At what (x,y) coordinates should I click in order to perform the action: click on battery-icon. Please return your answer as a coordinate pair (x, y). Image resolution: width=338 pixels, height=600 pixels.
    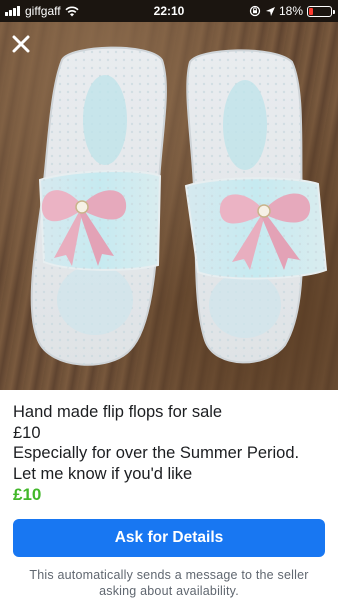
    Looking at the image, I should click on (321, 11).